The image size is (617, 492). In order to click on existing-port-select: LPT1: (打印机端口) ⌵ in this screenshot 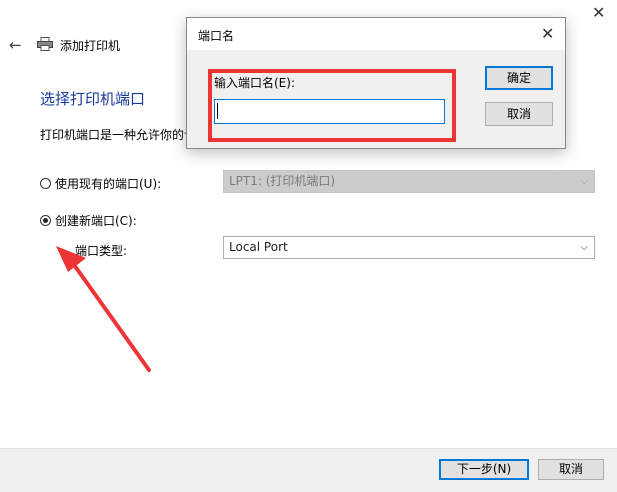, I will do `click(409, 181)`.